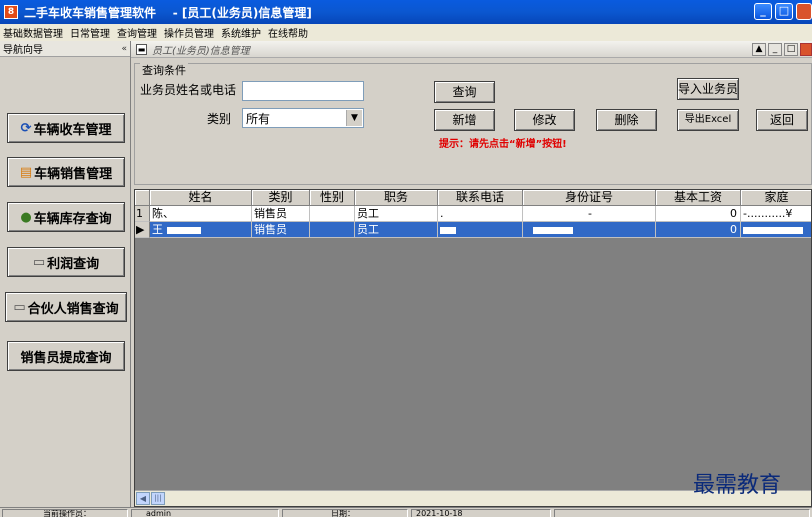  What do you see at coordinates (142, 214) in the screenshot?
I see `row-indicator: 1` at bounding box center [142, 214].